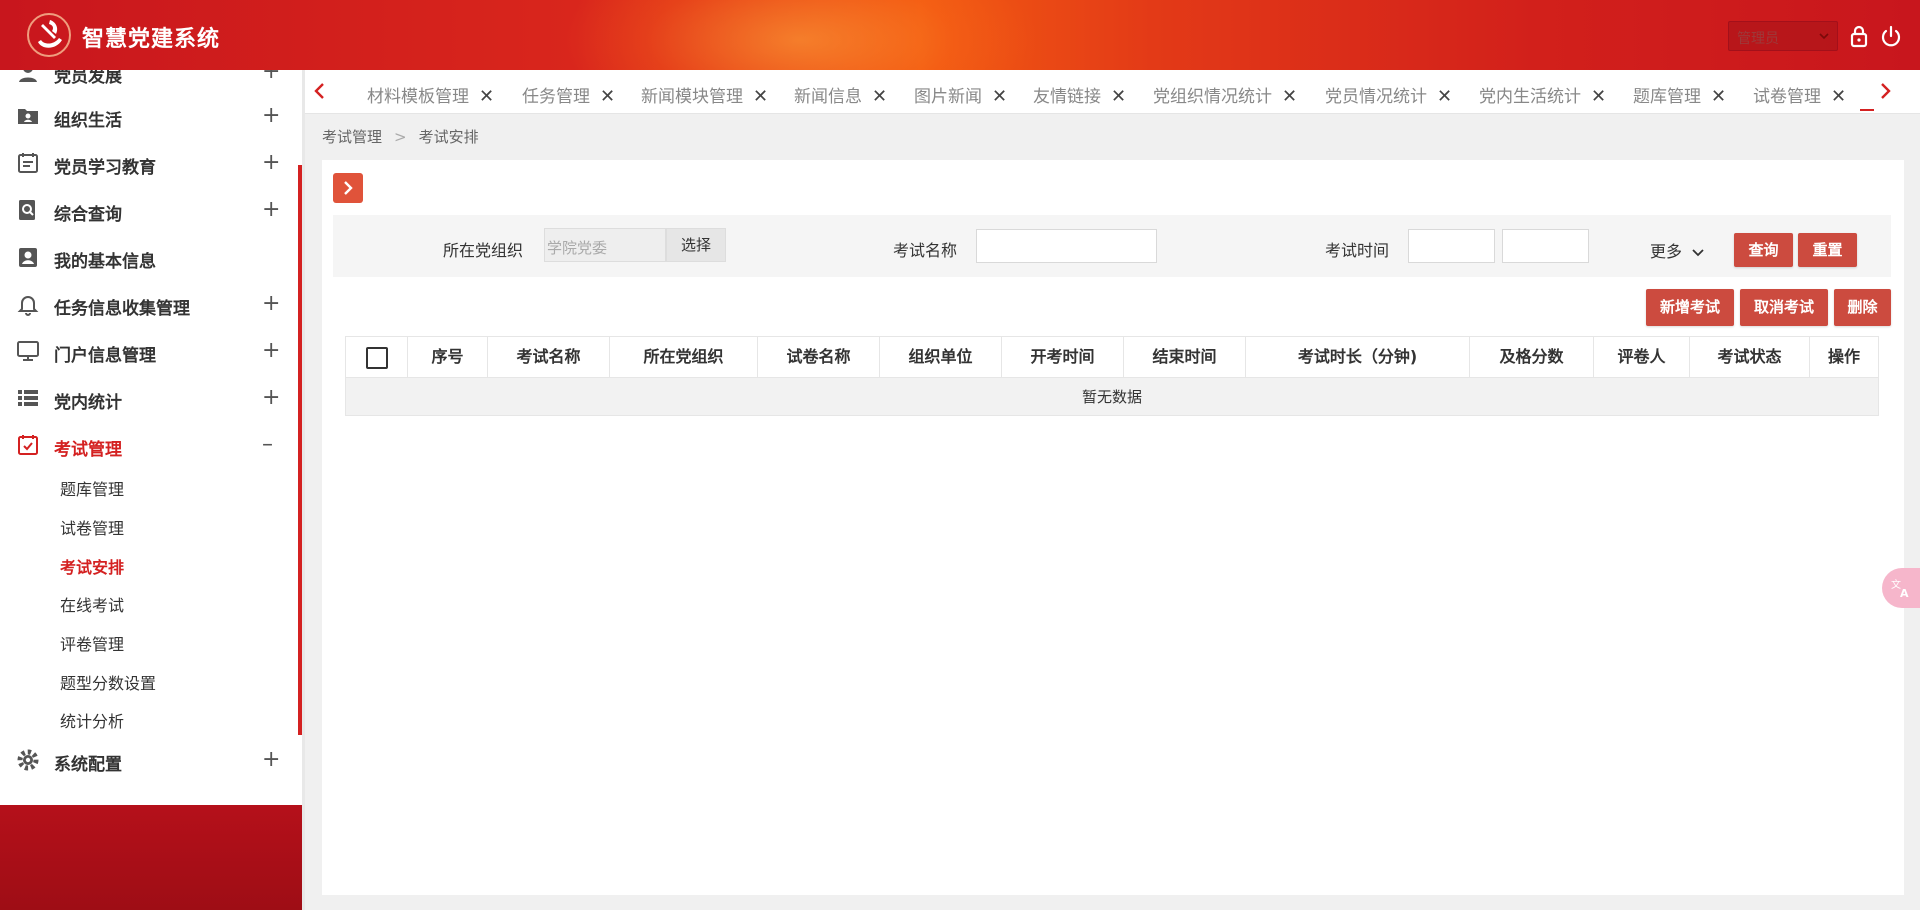 The height and width of the screenshot is (910, 1920). I want to click on sidebar-item-org-life: 组织生活 +, so click(149, 115).